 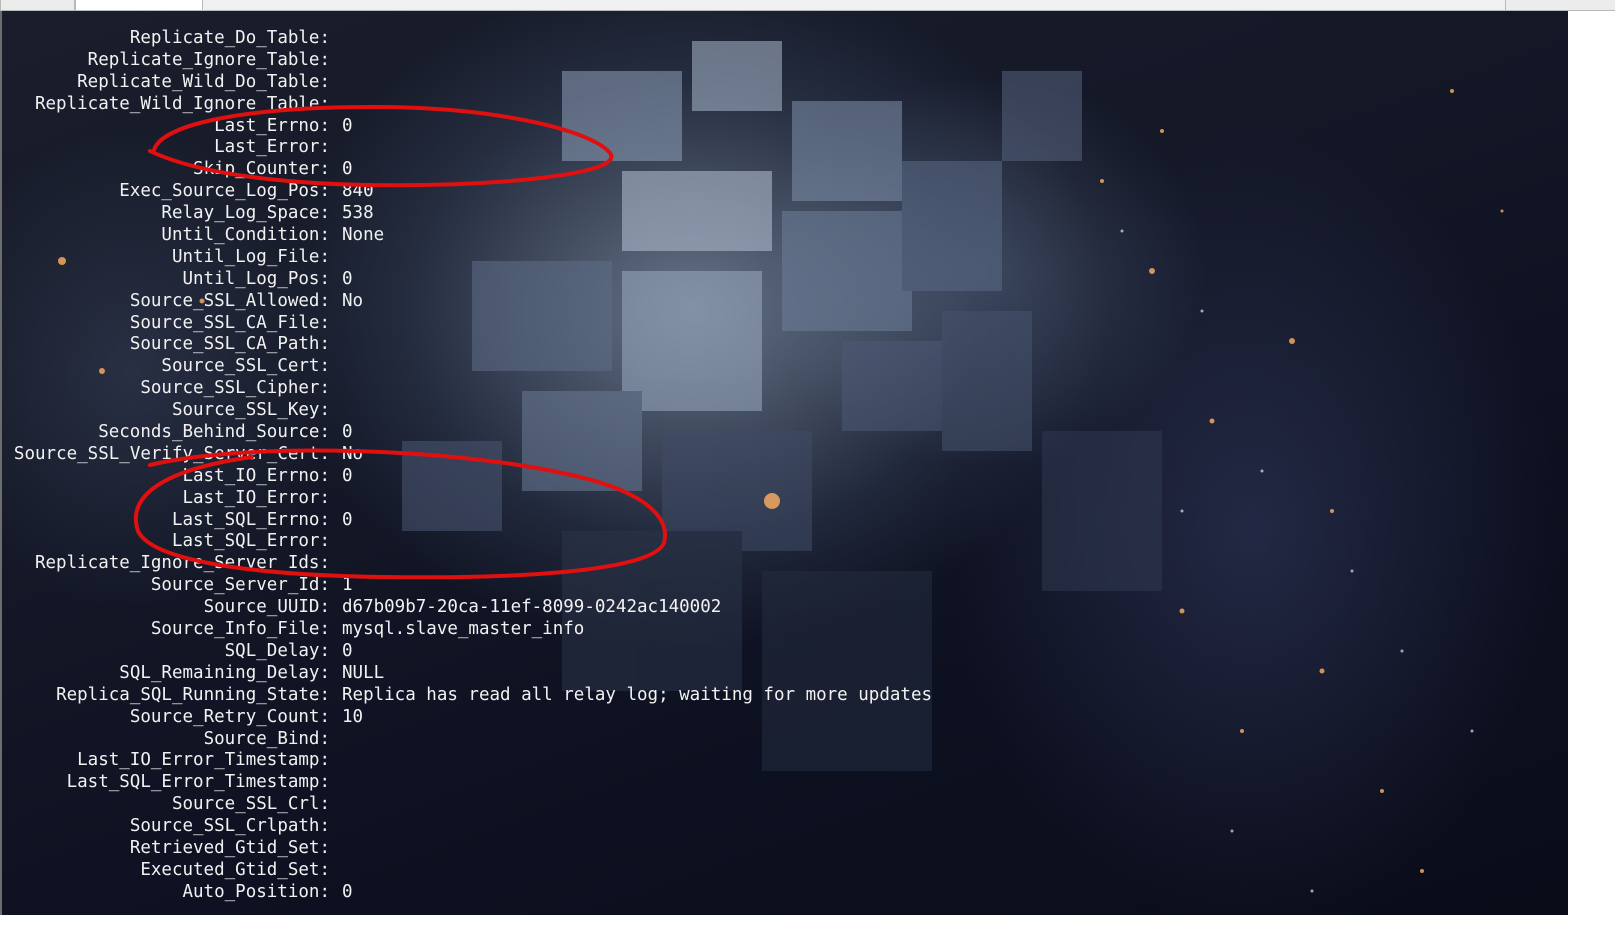 What do you see at coordinates (229, 344) in the screenshot?
I see `field-name: Source_SSL_CA_Path:` at bounding box center [229, 344].